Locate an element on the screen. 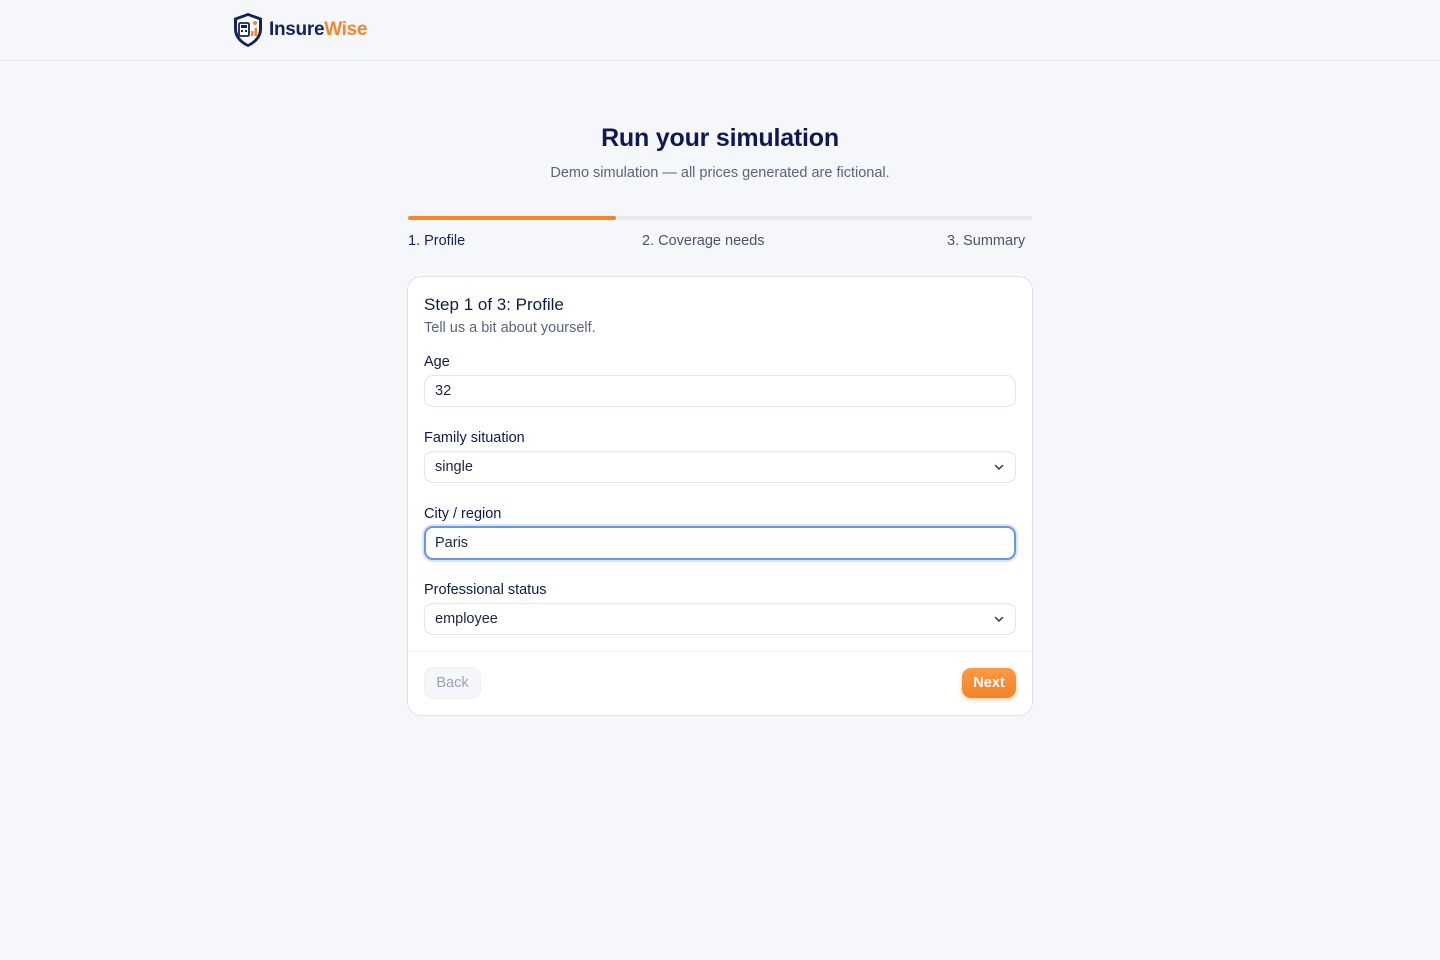 The height and width of the screenshot is (960, 1440). family-situation-value: single is located at coordinates (454, 467).